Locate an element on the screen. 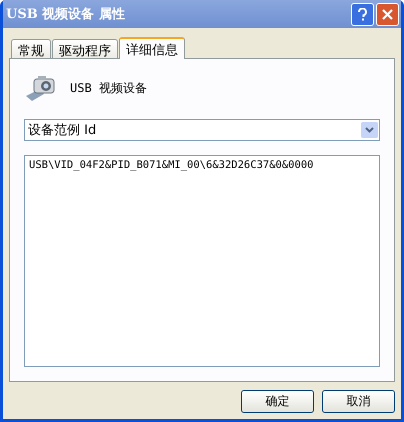  ok-button: 确定 is located at coordinates (277, 401).